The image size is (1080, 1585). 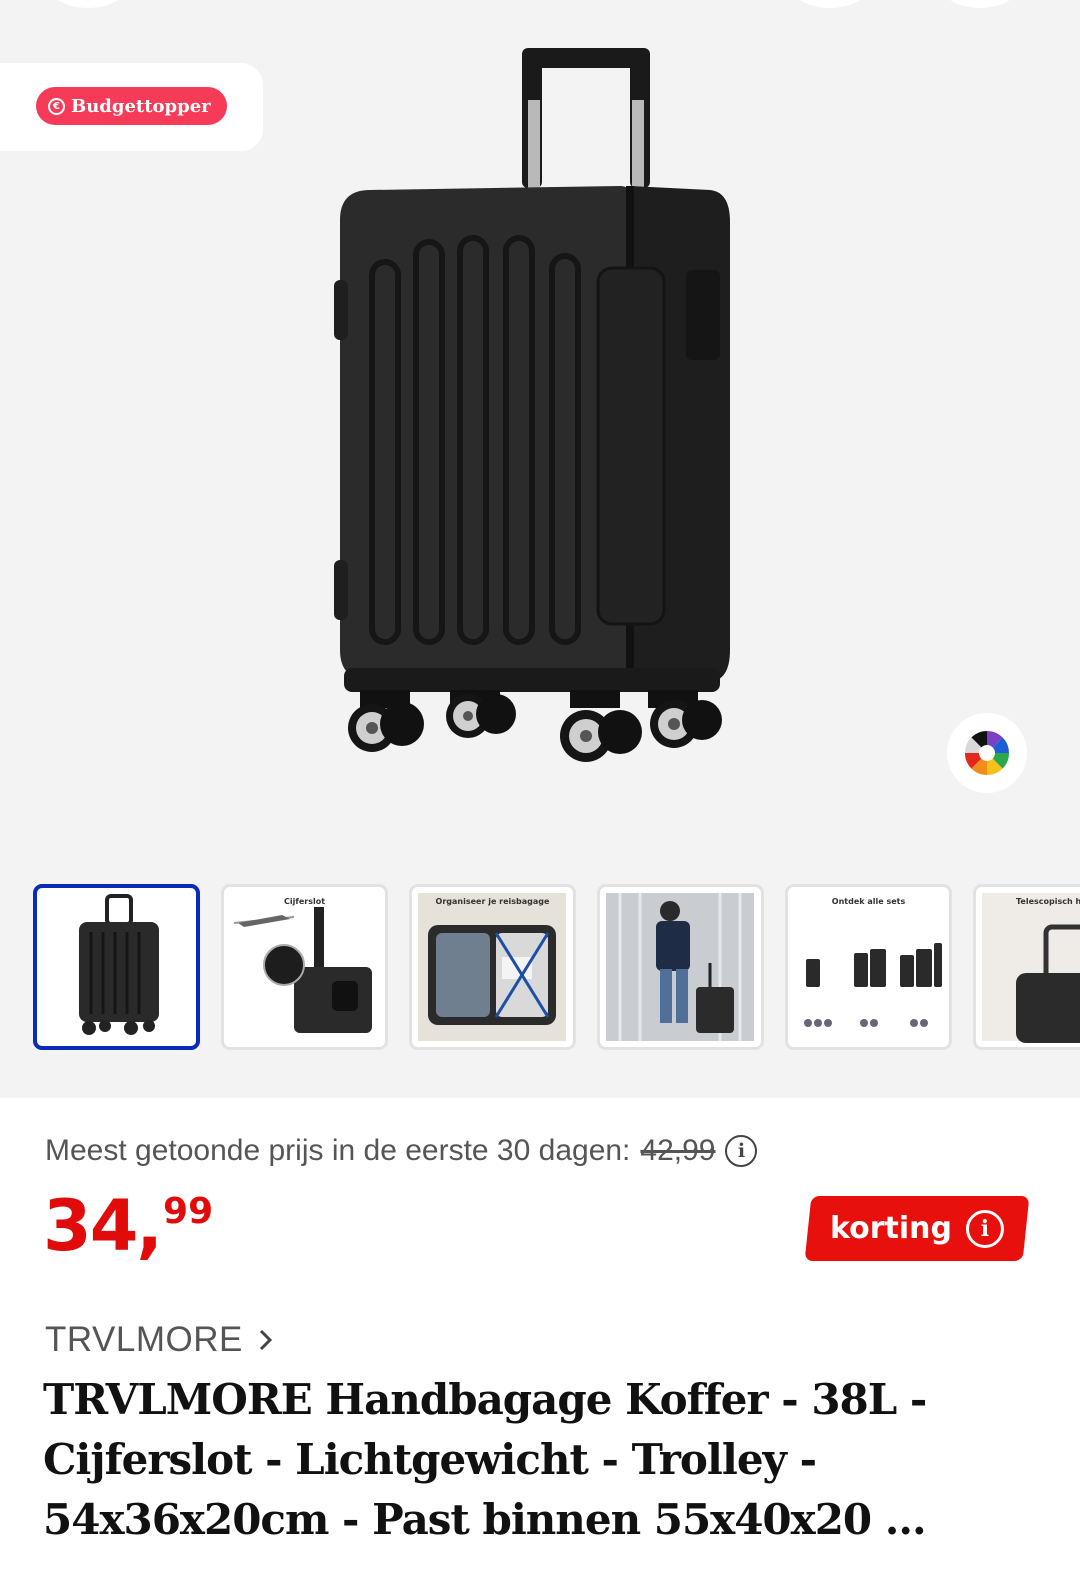 I want to click on thumbnail-caption: Ontdek alle sets, so click(x=868, y=901).